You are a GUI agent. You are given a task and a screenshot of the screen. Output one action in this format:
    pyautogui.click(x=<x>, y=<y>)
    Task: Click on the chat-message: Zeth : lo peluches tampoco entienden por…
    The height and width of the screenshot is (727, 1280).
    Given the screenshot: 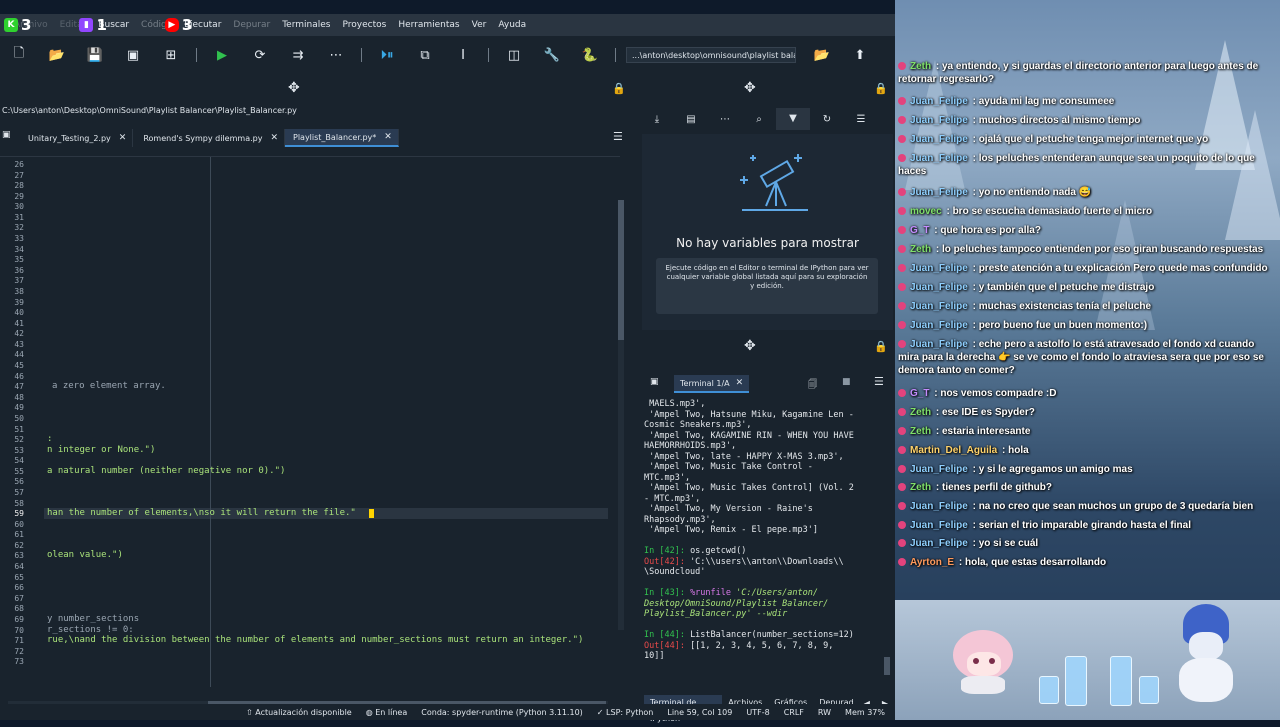 What is the action you would take?
    pyautogui.click(x=1087, y=249)
    